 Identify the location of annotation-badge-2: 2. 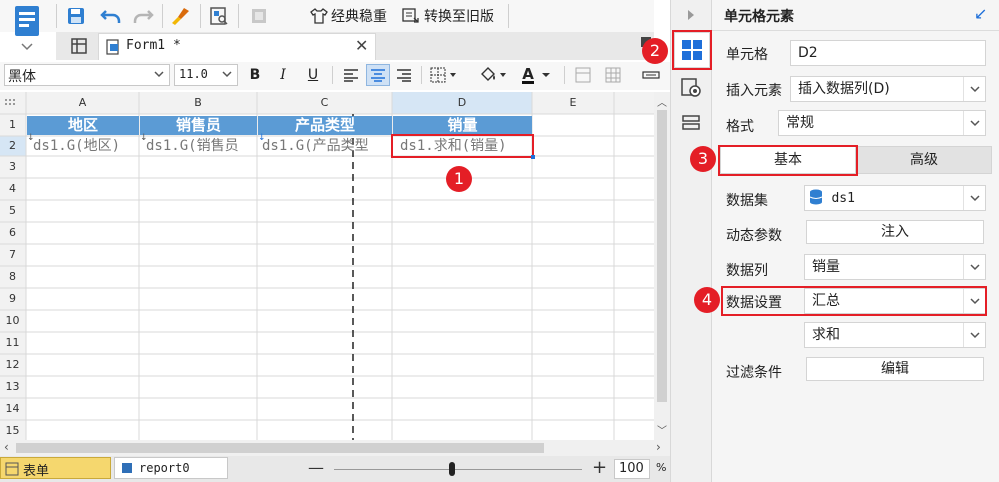
(655, 51).